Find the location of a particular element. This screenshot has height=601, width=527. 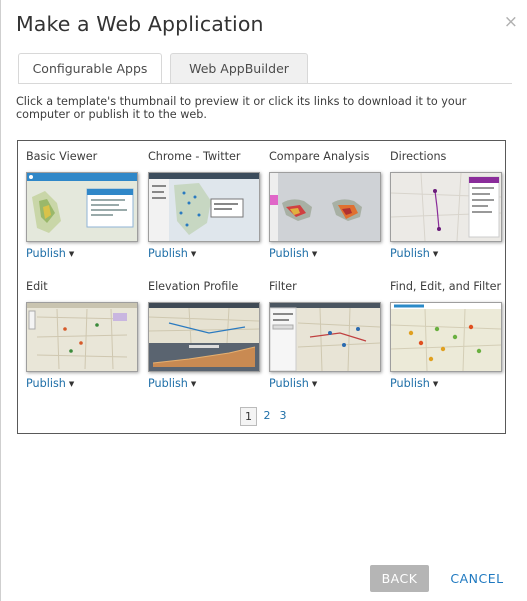

back-button: BACK is located at coordinates (399, 578).